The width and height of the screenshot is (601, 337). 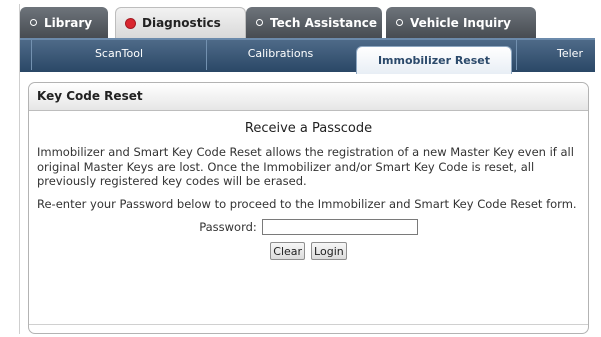 I want to click on panel-subtitle: Receive a Passcode, so click(x=308, y=128).